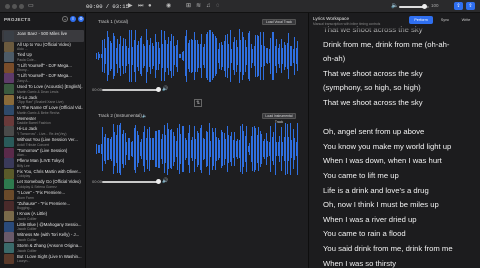 This screenshot has width=480, height=268. What do you see at coordinates (168, 6) in the screenshot?
I see `stop-icon: ◉` at bounding box center [168, 6].